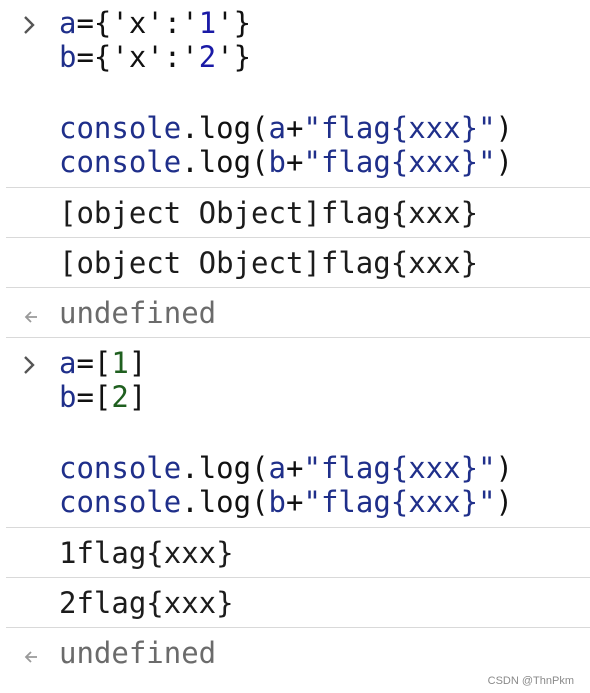 This screenshot has height=693, width=590. What do you see at coordinates (530, 681) in the screenshot?
I see `watermark-text: CSDN @ThnPkm` at bounding box center [530, 681].